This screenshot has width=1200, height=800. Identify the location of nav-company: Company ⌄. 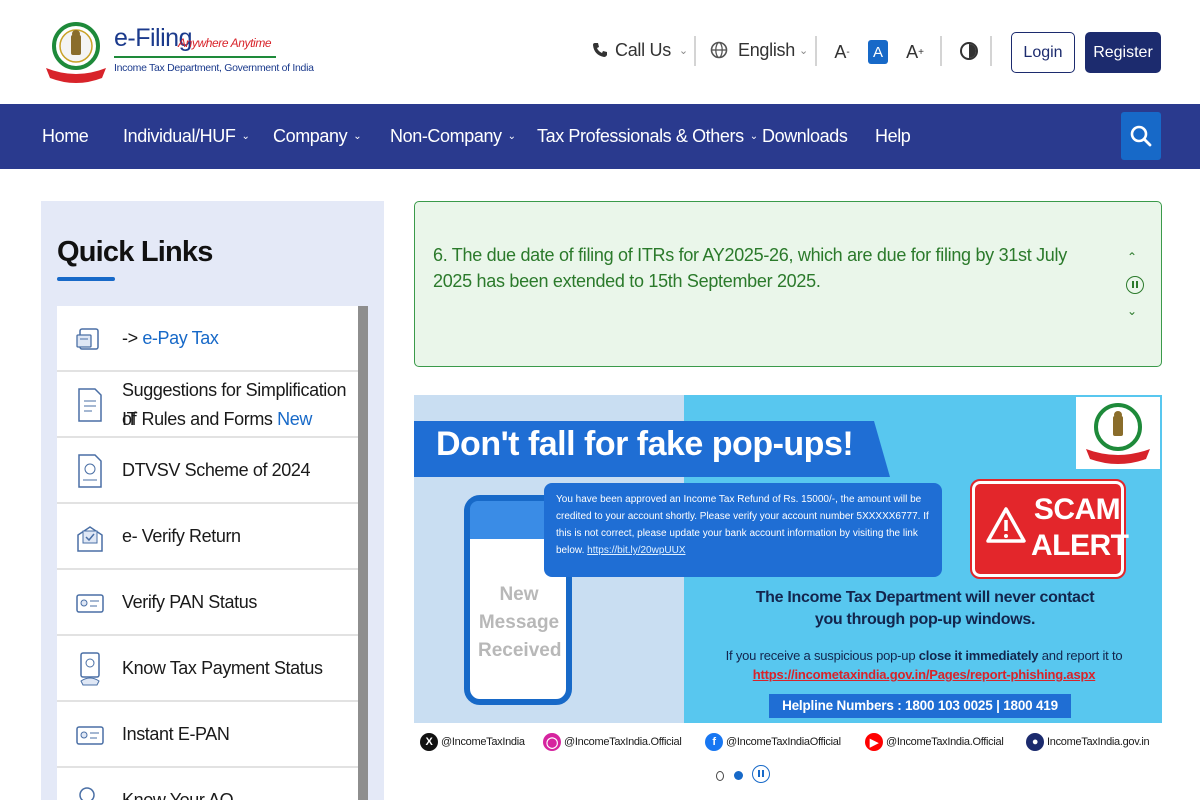
(317, 136).